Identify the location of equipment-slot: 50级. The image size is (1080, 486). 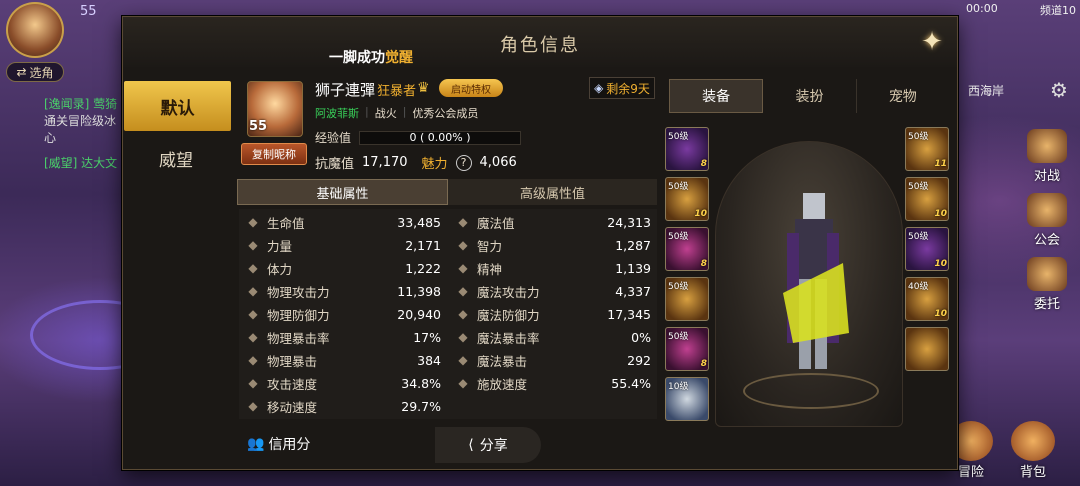
(687, 299).